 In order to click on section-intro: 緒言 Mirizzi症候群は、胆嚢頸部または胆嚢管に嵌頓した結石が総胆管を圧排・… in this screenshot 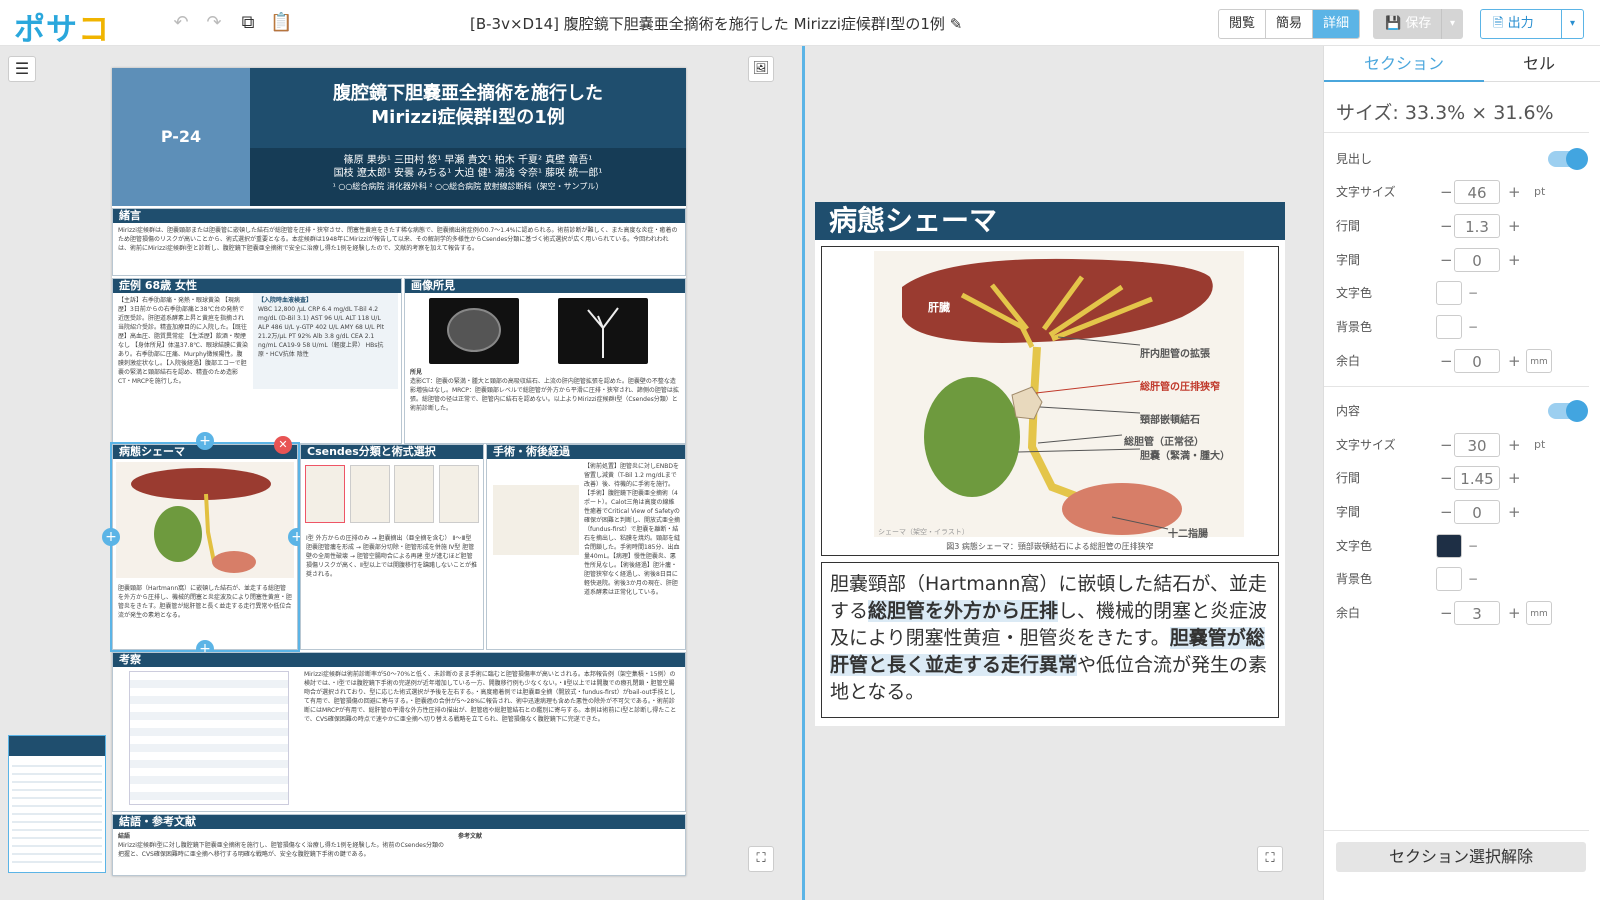, I will do `click(399, 242)`.